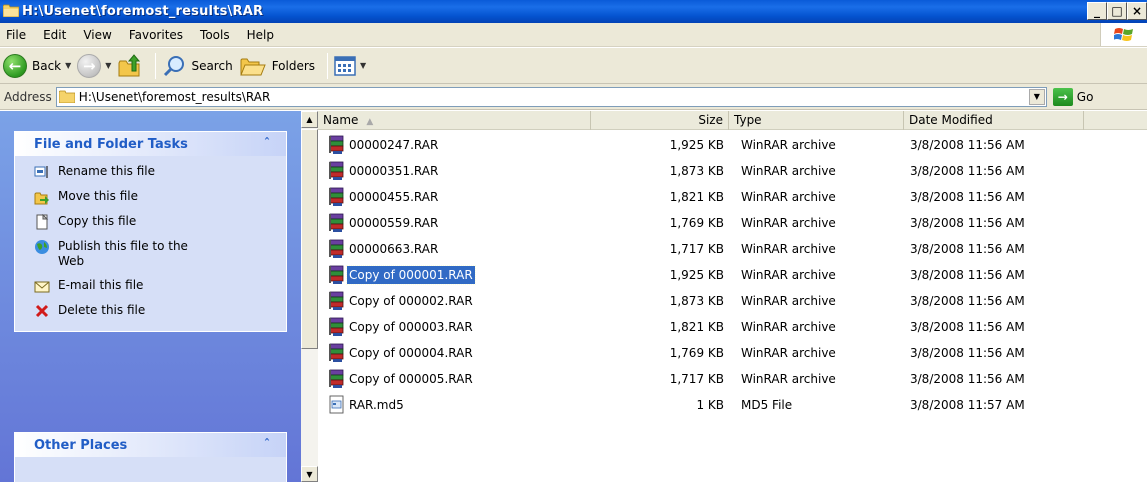 The width and height of the screenshot is (1147, 482). I want to click on file-name-cell: Copy of 000005.RAR, so click(401, 379).